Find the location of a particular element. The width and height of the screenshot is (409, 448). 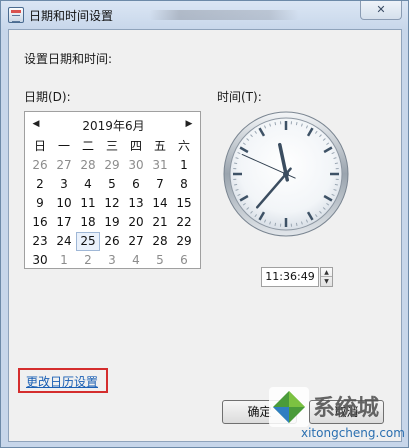

change-calendar-settings-link: 更改日历设置 is located at coordinates (62, 381).